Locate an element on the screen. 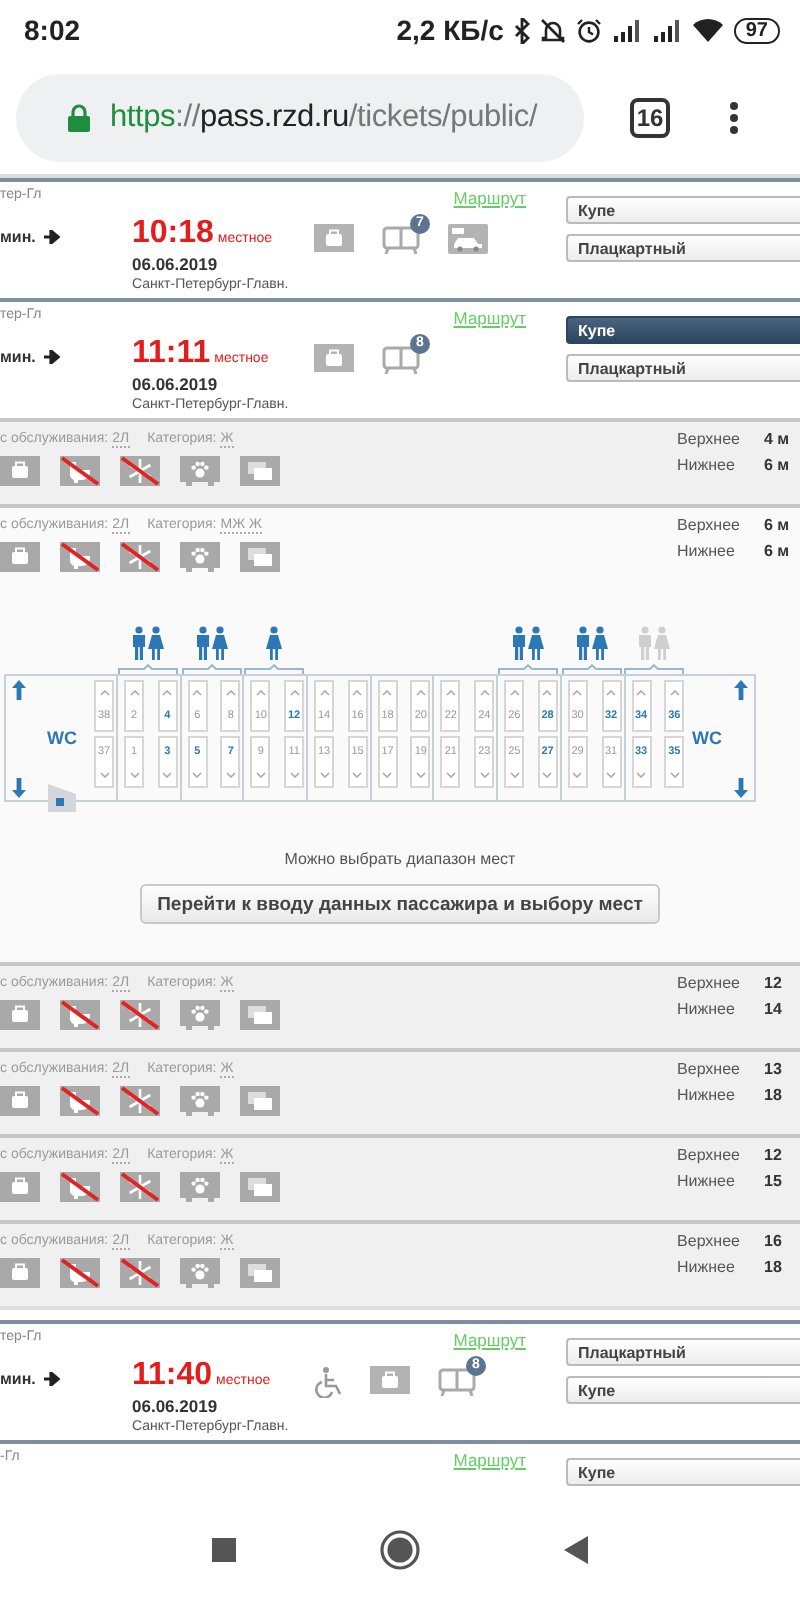 The image size is (800, 1600). departure-time: 11:11 is located at coordinates (171, 354).